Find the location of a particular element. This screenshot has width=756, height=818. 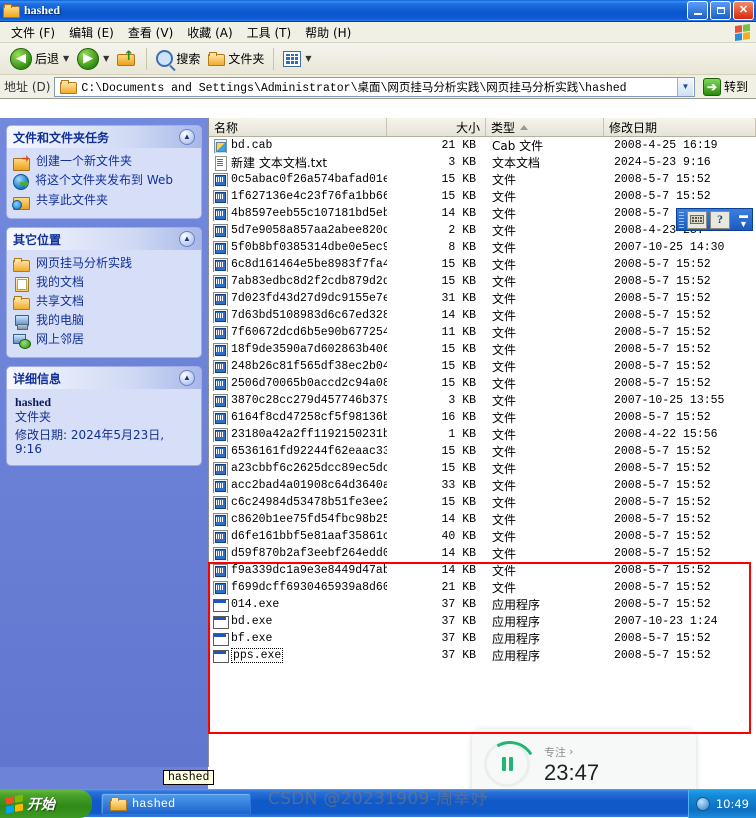

folder-icon is located at coordinates (118, 803).